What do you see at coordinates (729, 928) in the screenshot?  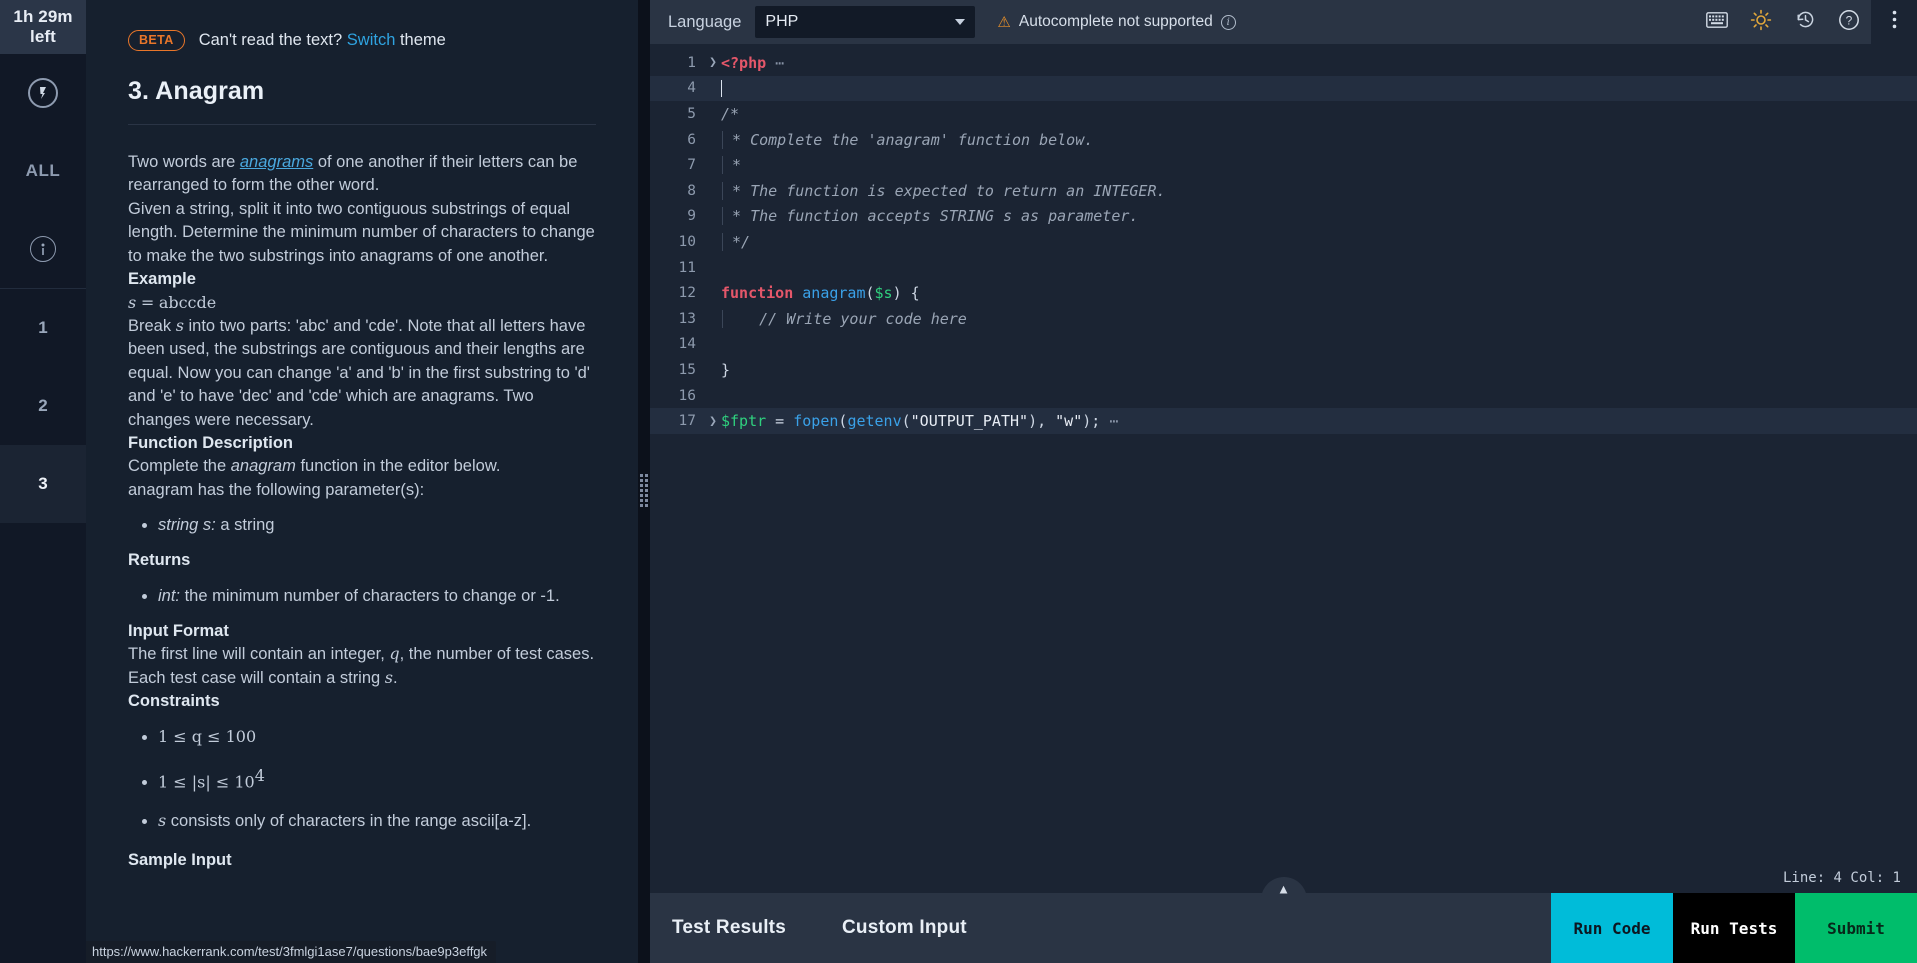 I see `tab-test-results: Test Results` at bounding box center [729, 928].